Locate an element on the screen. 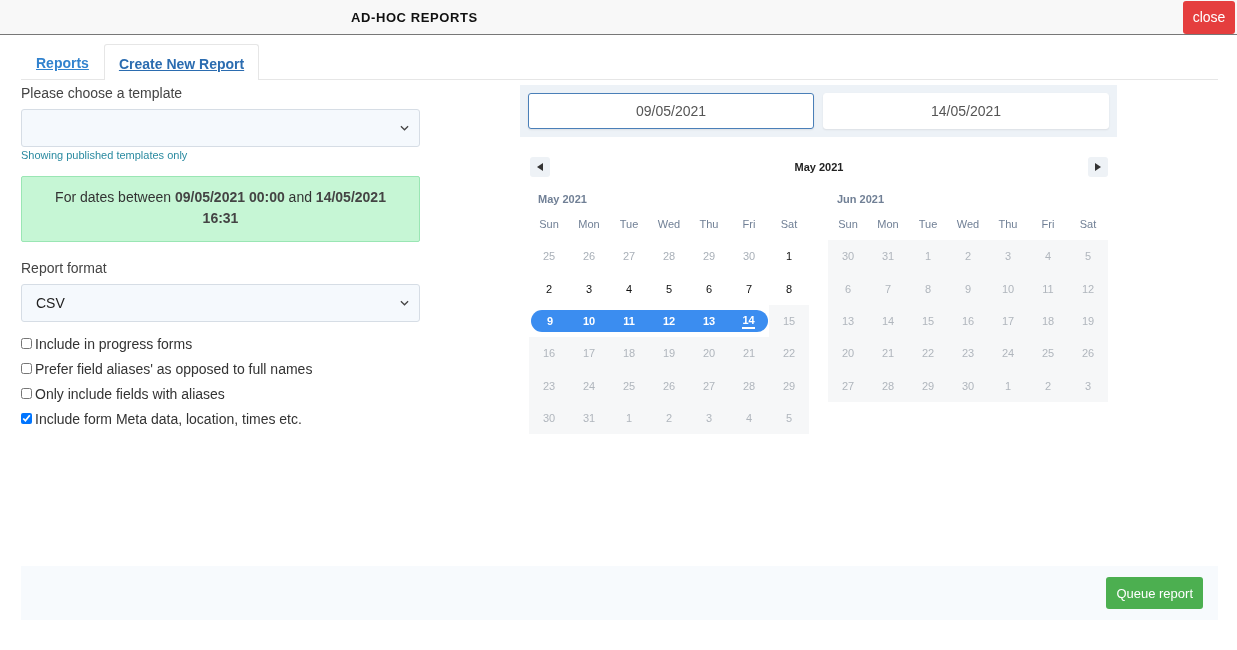 The width and height of the screenshot is (1237, 650). next-month-button is located at coordinates (1098, 167).